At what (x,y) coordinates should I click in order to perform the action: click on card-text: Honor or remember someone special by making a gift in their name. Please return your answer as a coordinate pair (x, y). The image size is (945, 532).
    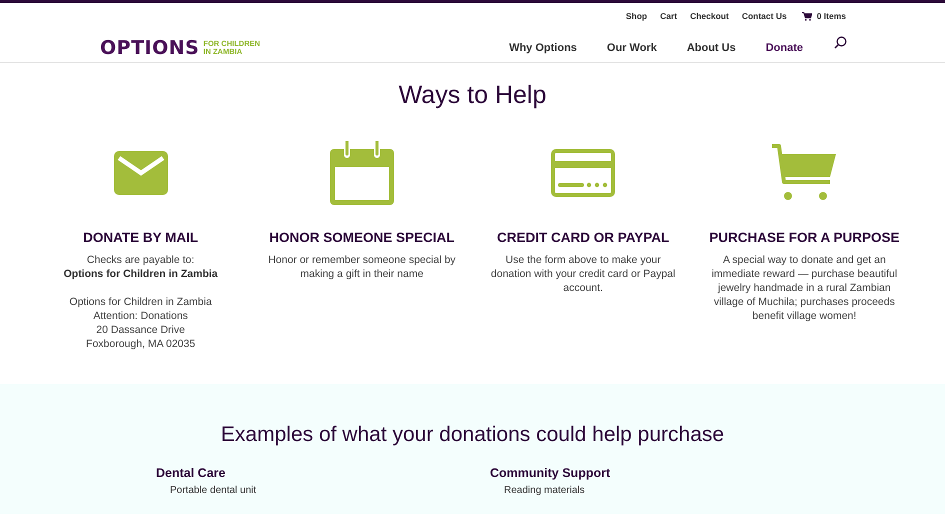
    Looking at the image, I should click on (362, 267).